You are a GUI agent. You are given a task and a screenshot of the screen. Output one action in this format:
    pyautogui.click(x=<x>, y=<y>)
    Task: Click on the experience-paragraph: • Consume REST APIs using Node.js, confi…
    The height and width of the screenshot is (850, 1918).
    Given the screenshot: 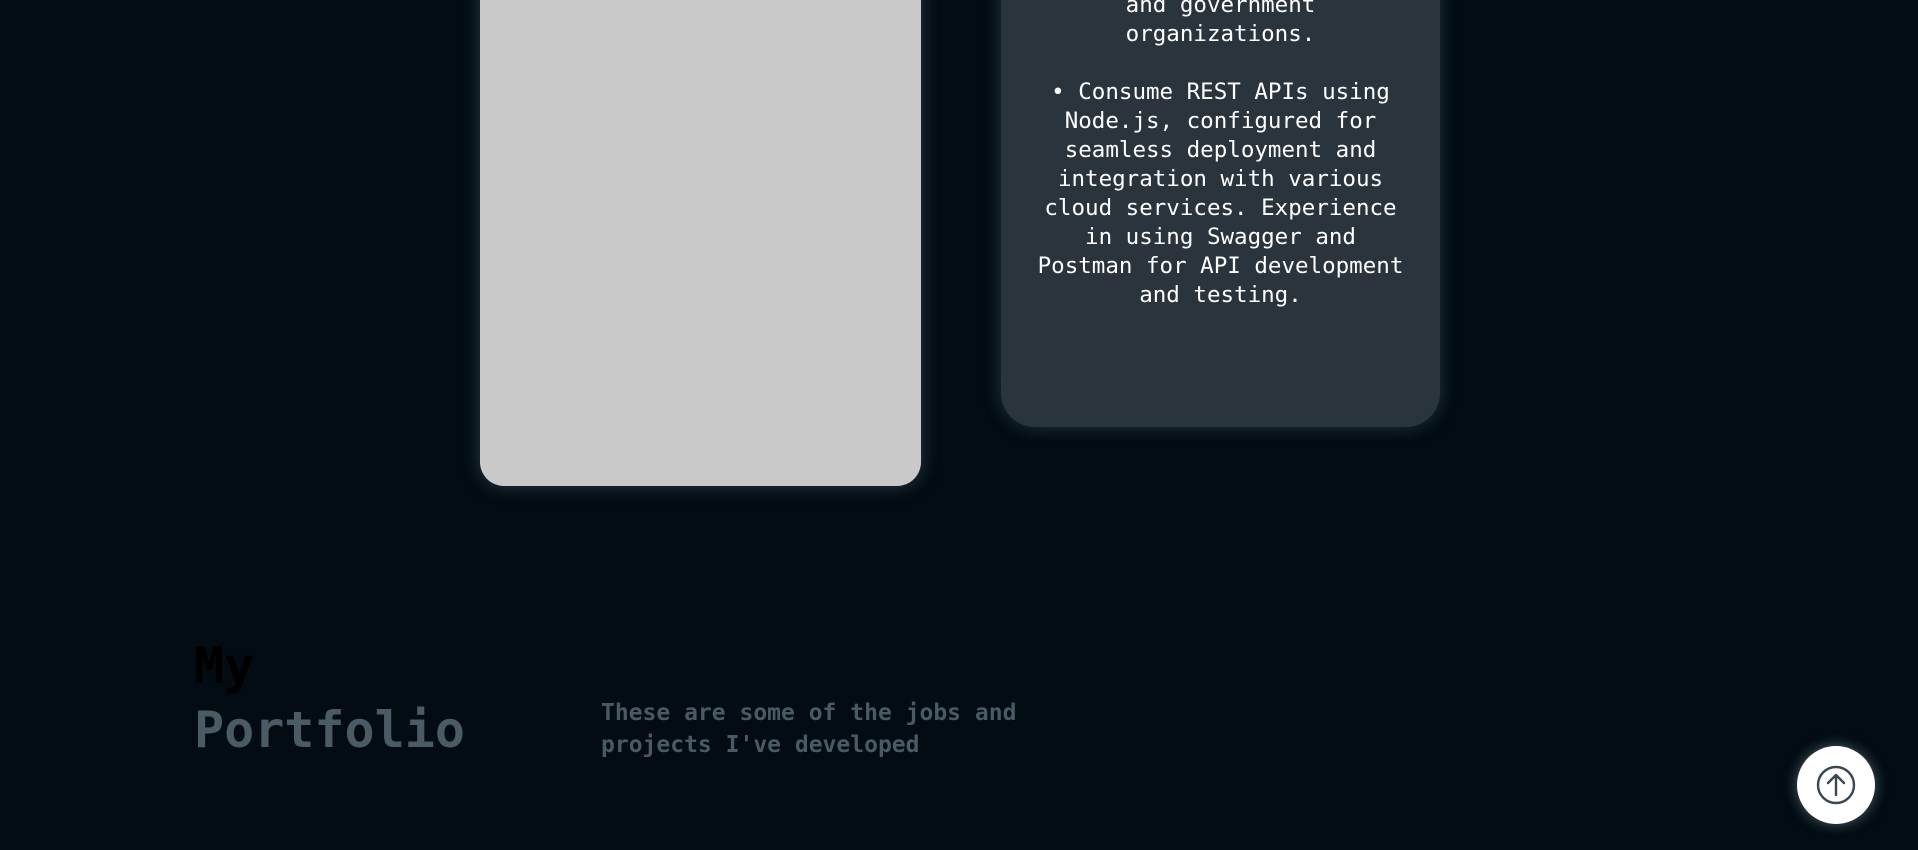 What is the action you would take?
    pyautogui.click(x=1220, y=193)
    